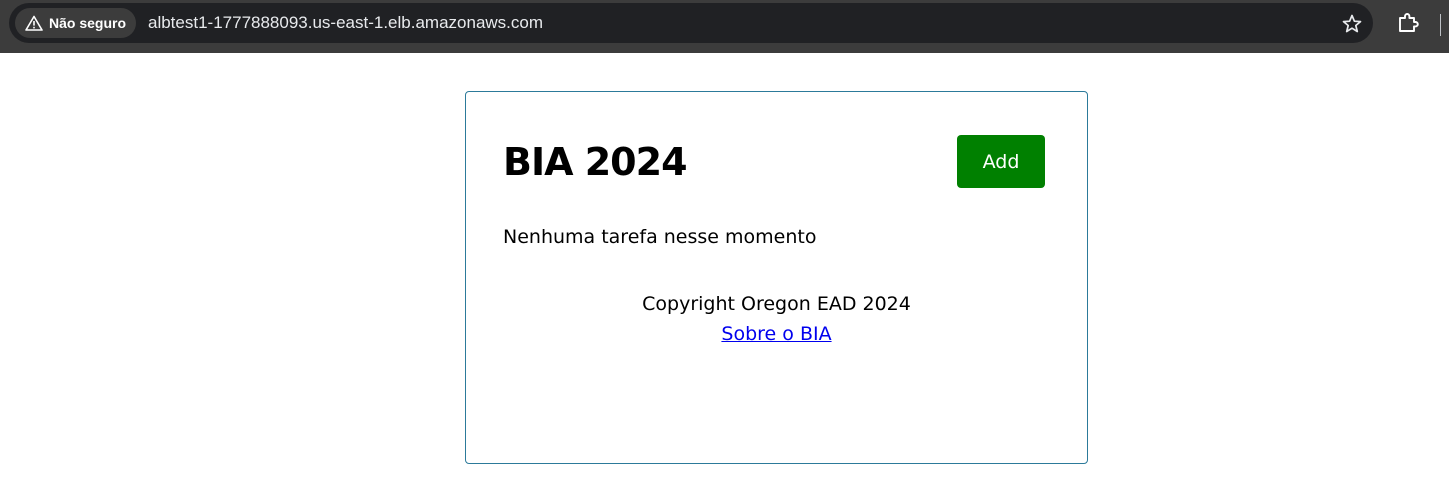 Image resolution: width=1449 pixels, height=502 pixels. What do you see at coordinates (34, 23) in the screenshot?
I see `warning-triangle-icon` at bounding box center [34, 23].